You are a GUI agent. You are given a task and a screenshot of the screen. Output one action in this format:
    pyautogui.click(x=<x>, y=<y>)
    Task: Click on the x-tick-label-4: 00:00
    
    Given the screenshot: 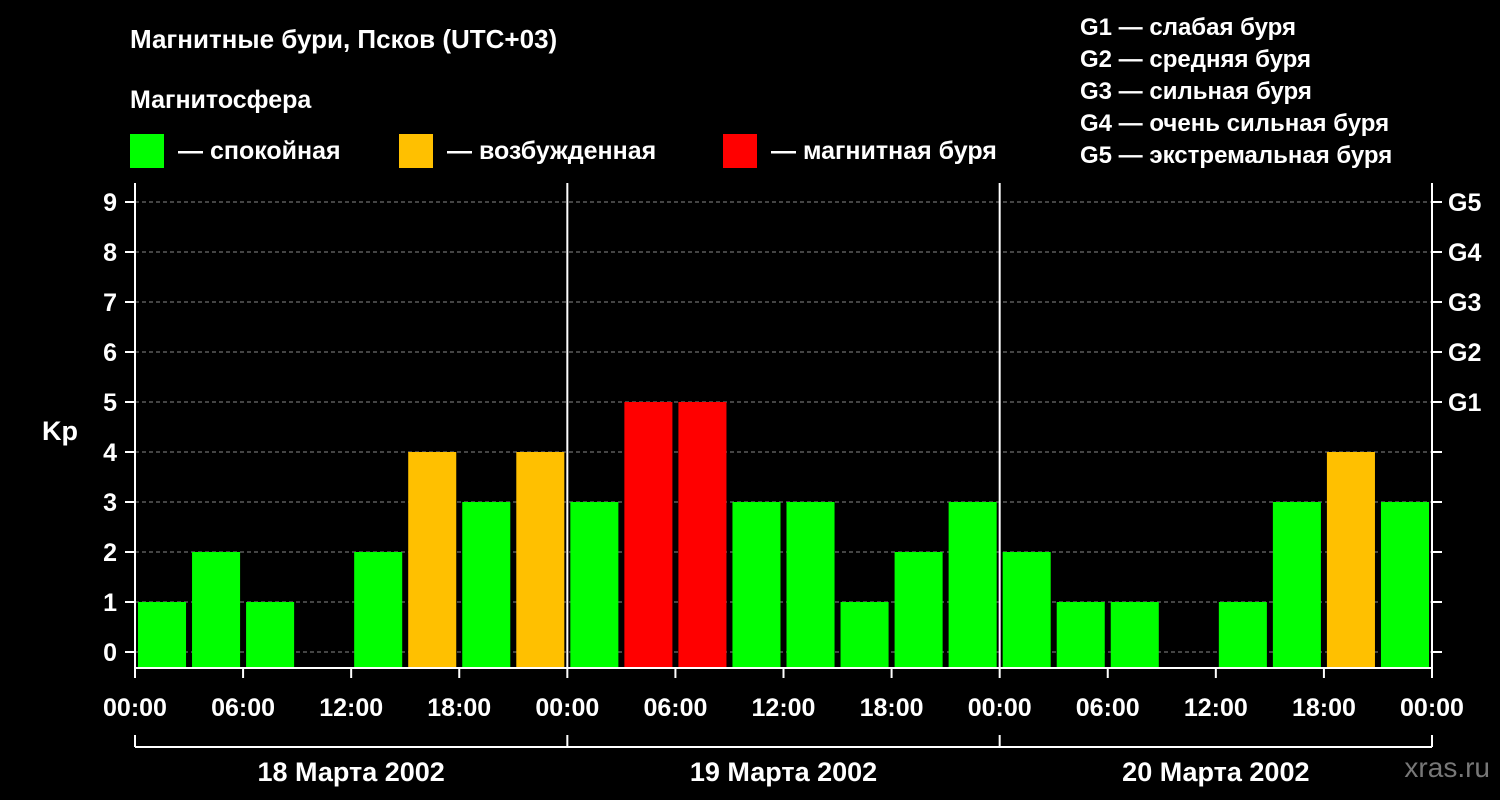 What is the action you would take?
    pyautogui.click(x=567, y=708)
    